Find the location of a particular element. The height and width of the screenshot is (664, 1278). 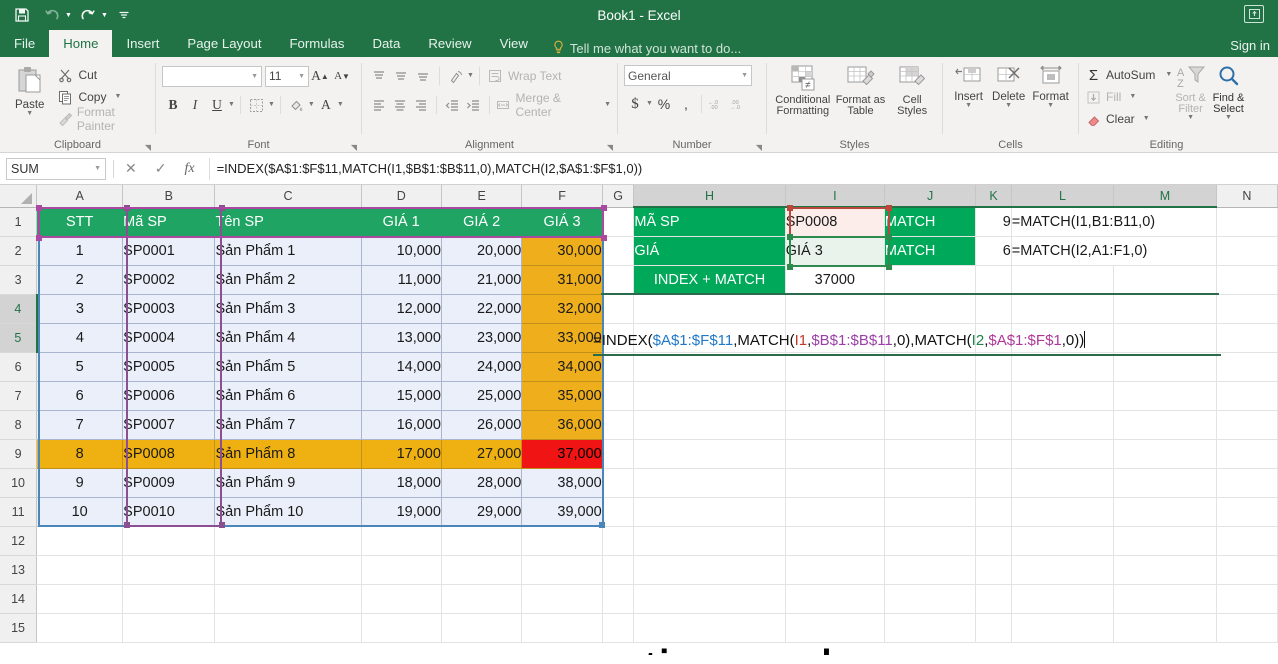

cell-e4: 22,000 is located at coordinates (482, 309).